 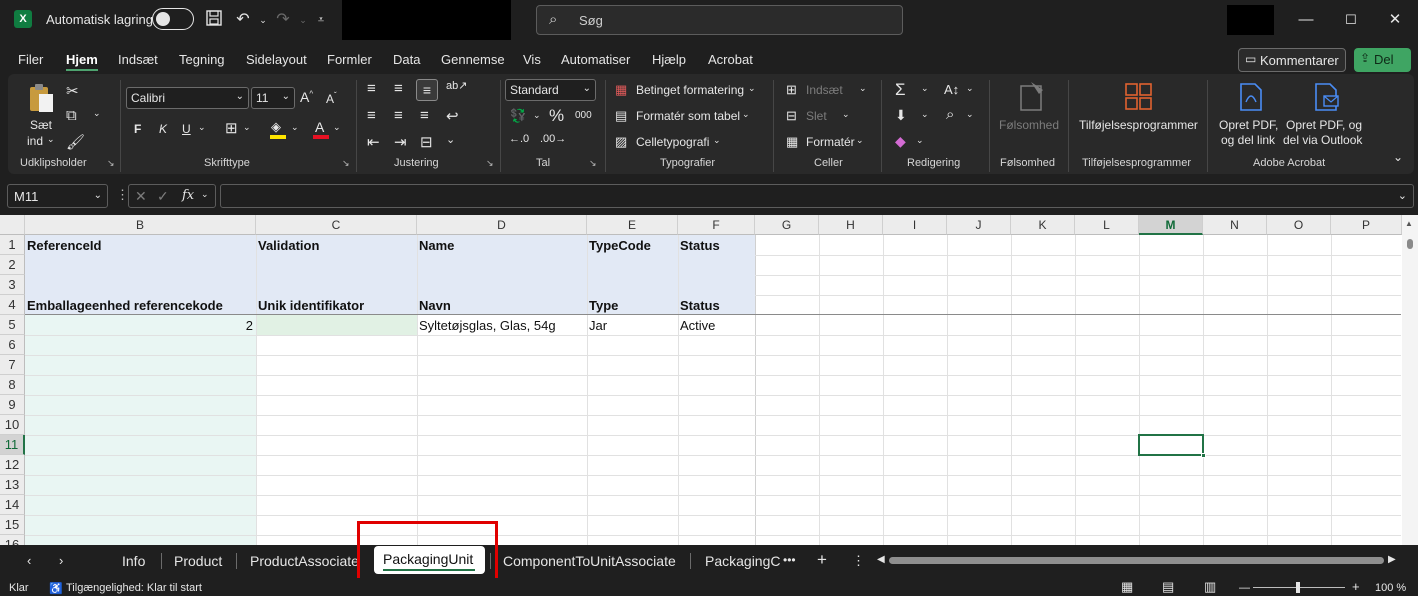 I want to click on sheet-tab-packagingc: PackagingC, so click(x=743, y=561).